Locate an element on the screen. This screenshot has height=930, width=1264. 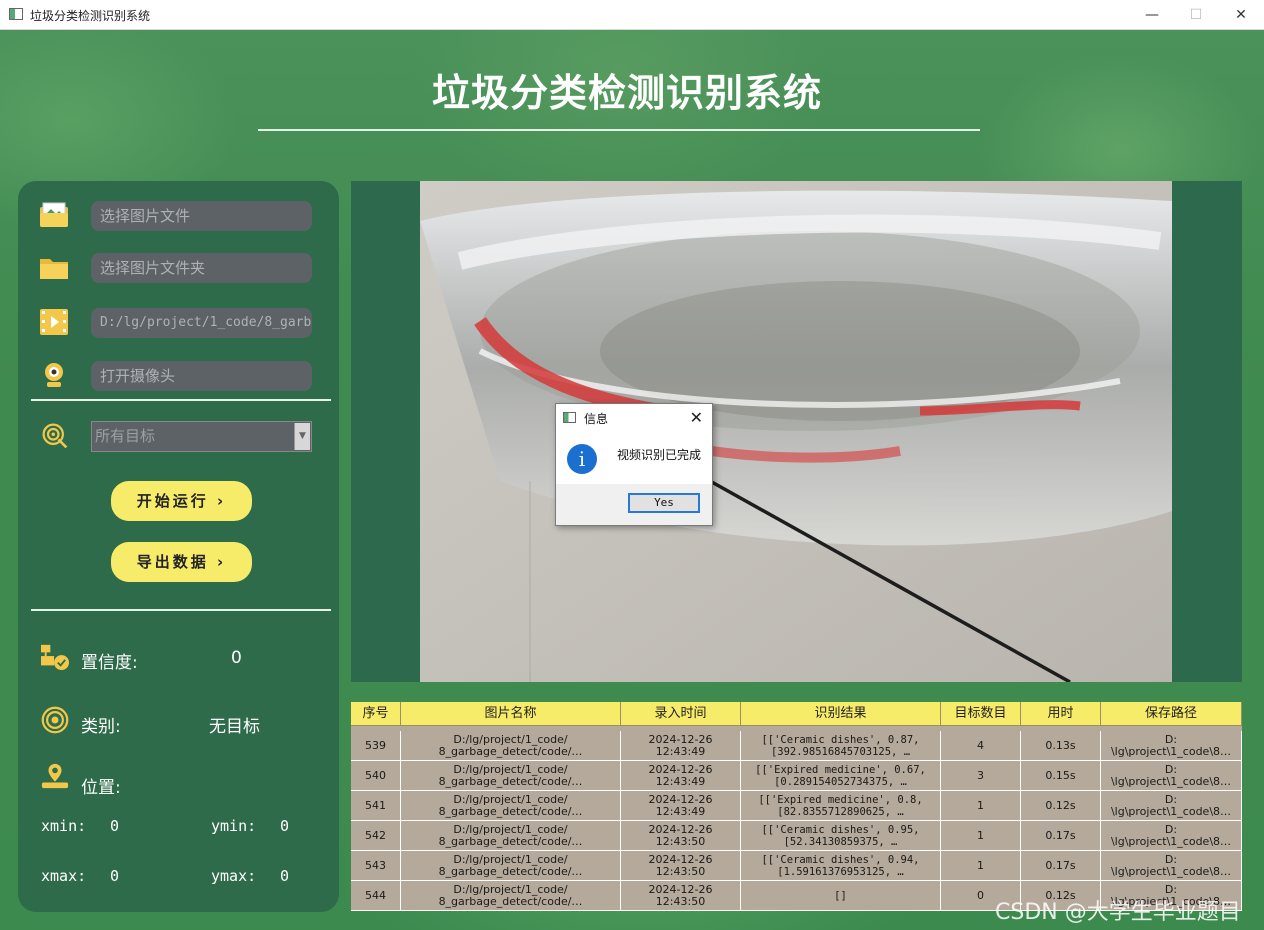
video-icon is located at coordinates (54, 322).